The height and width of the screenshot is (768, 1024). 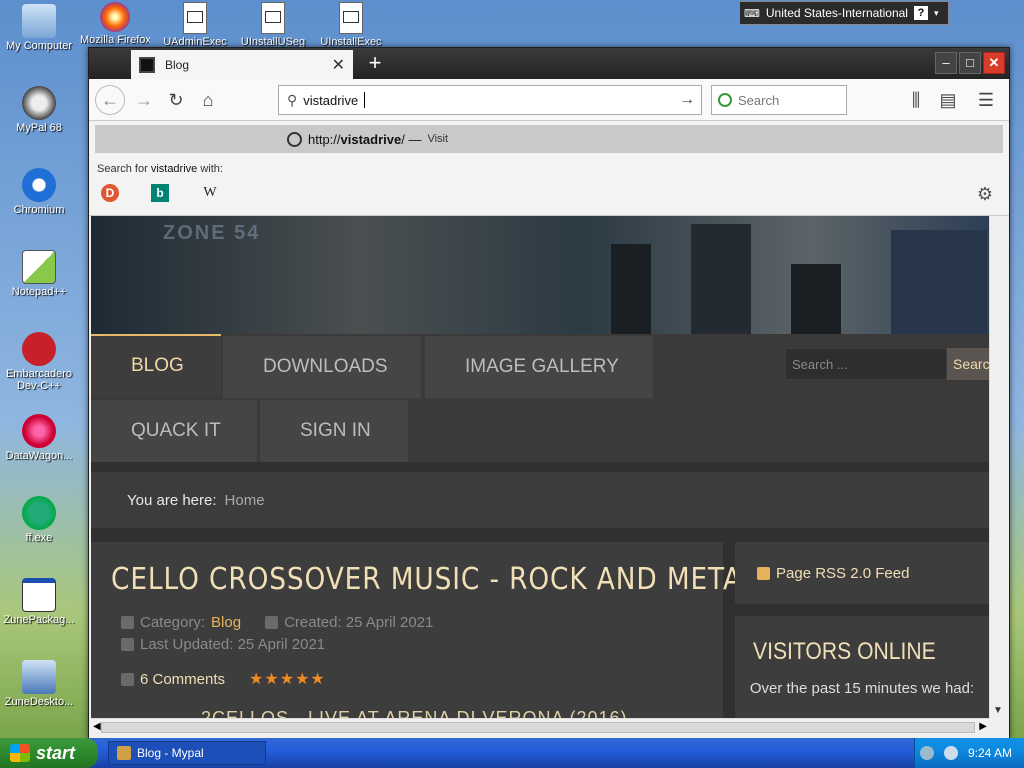 What do you see at coordinates (322, 367) in the screenshot?
I see `menu-item-downloads: DOWNLOADS` at bounding box center [322, 367].